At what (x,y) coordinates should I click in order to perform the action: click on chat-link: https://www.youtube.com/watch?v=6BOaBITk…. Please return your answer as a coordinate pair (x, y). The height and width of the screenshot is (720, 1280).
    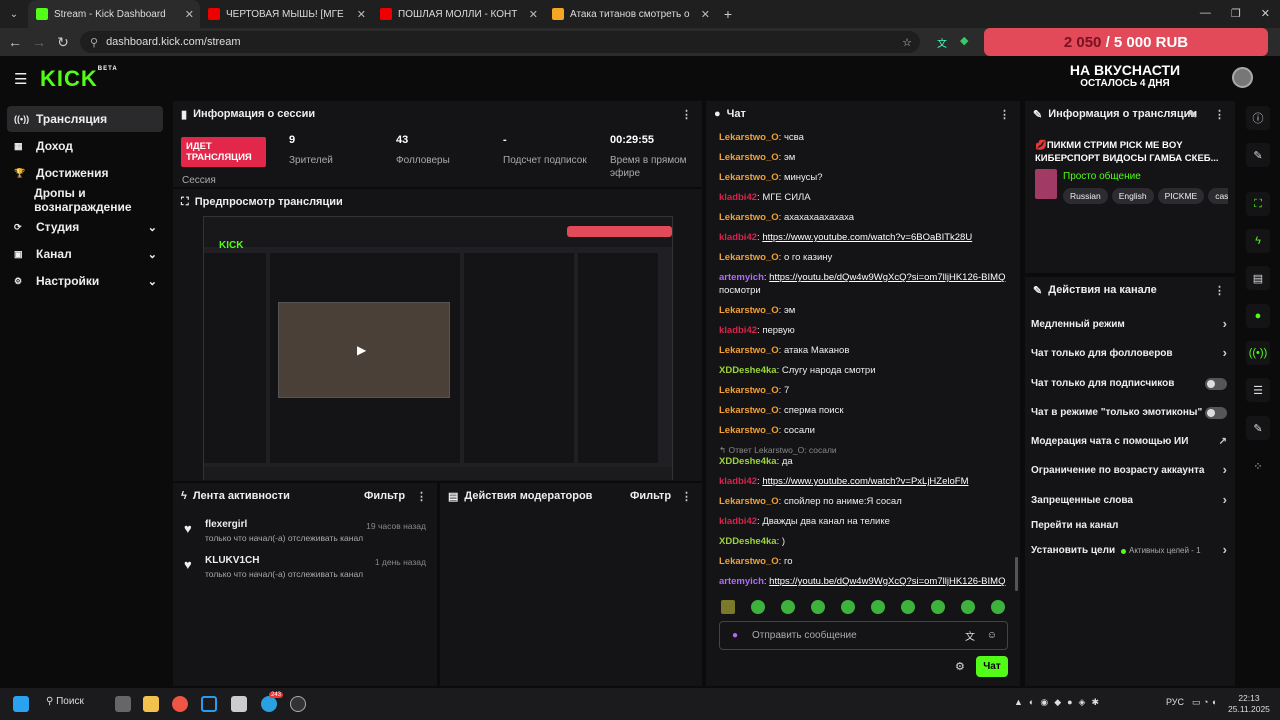
    Looking at the image, I should click on (867, 237).